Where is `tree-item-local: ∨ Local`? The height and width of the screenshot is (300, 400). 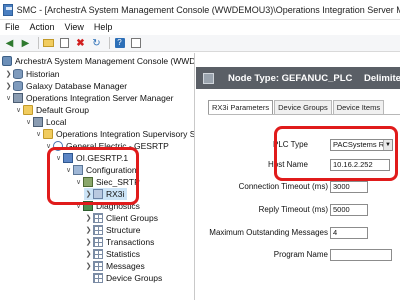 tree-item-local: ∨ Local is located at coordinates (45, 122).